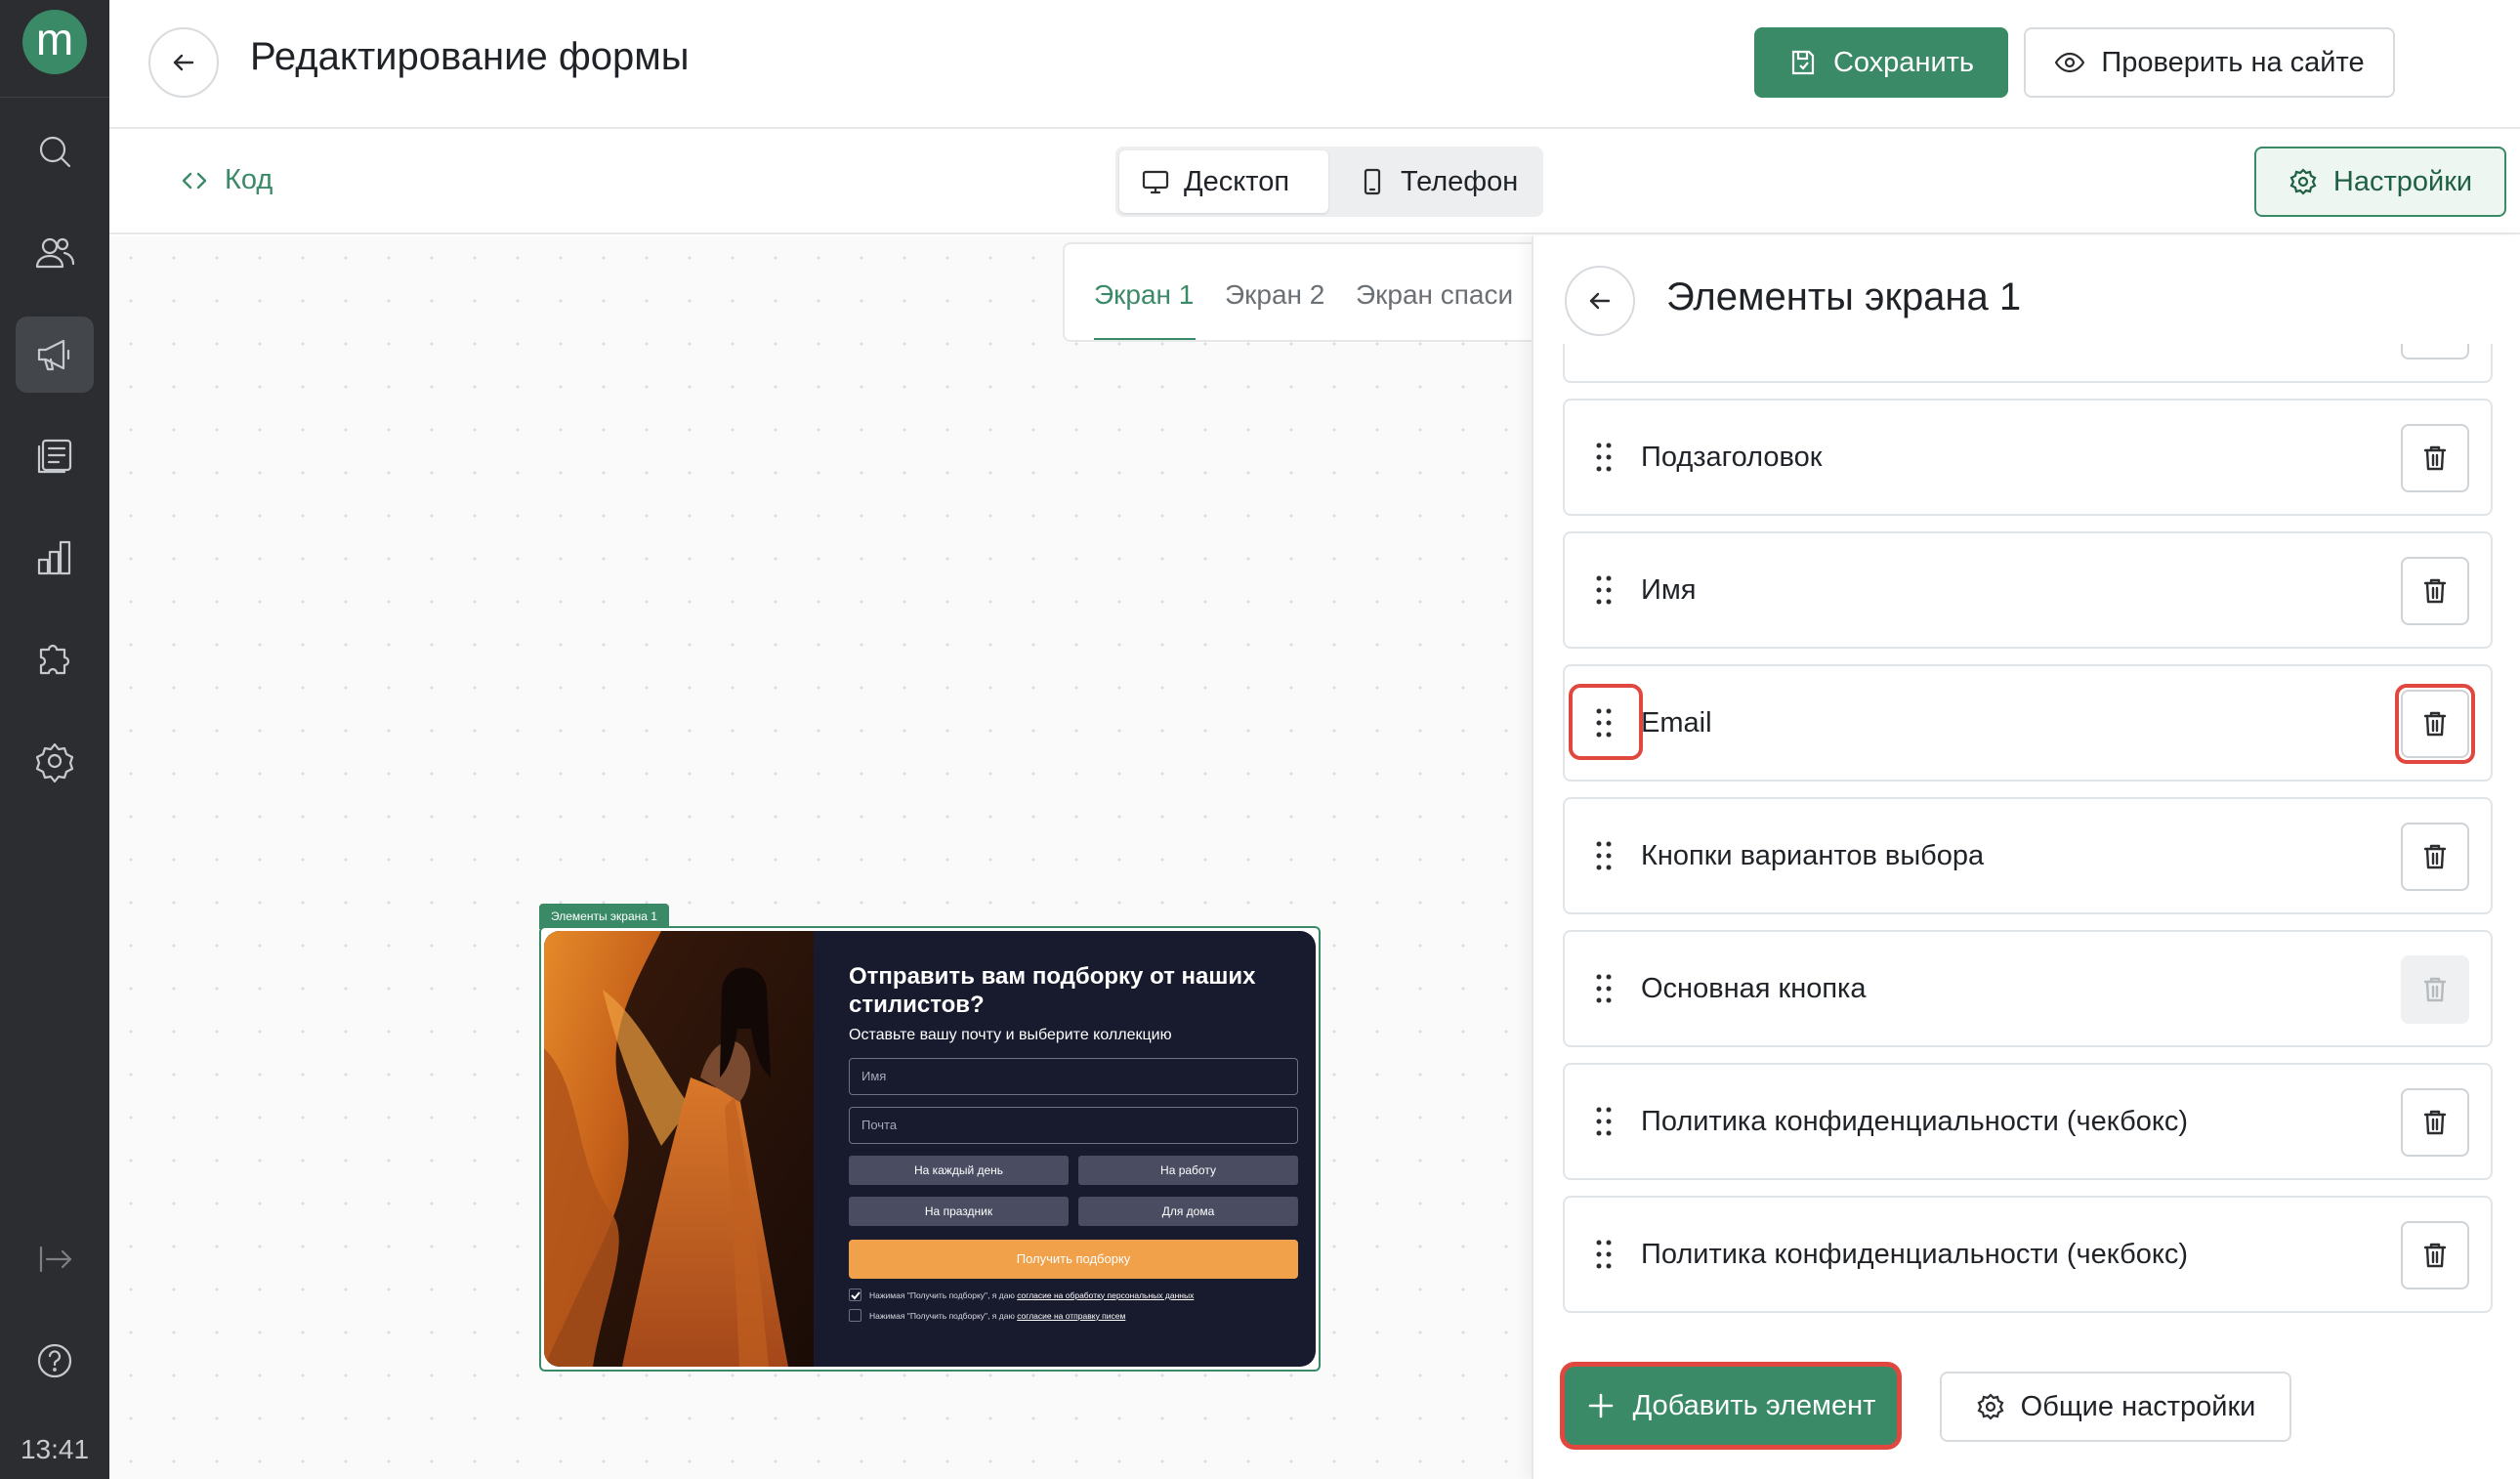  Describe the element at coordinates (1676, 723) in the screenshot. I see `element-label: Email` at that location.